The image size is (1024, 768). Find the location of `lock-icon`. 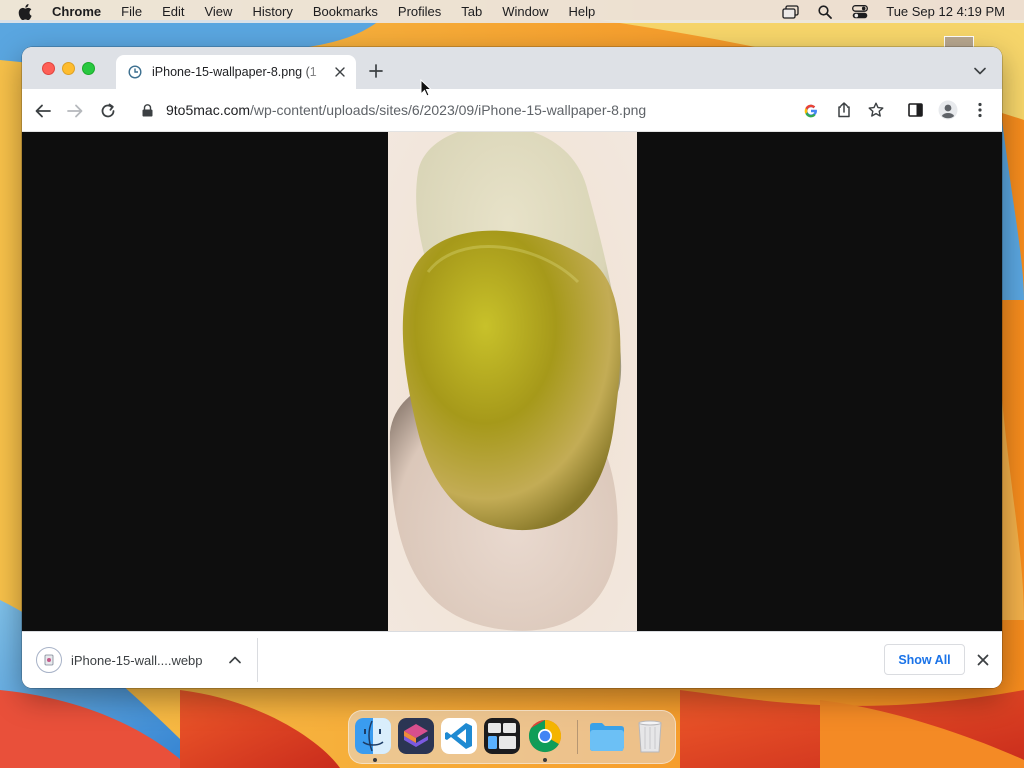

lock-icon is located at coordinates (149, 110).